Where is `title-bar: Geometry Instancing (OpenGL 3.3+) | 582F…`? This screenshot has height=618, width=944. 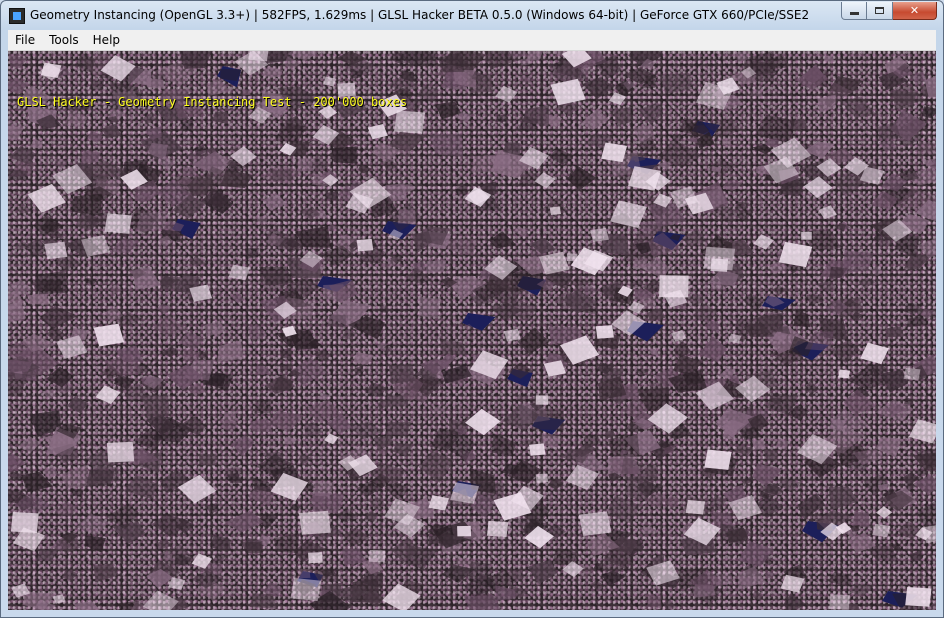
title-bar: Geometry Instancing (OpenGL 3.3+) | 582F… is located at coordinates (472, 15).